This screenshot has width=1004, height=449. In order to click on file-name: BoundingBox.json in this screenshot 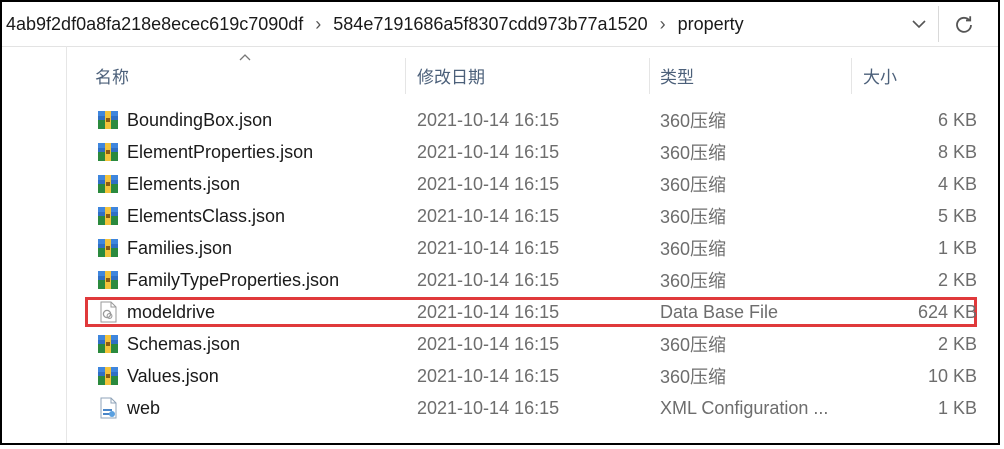, I will do `click(200, 119)`.